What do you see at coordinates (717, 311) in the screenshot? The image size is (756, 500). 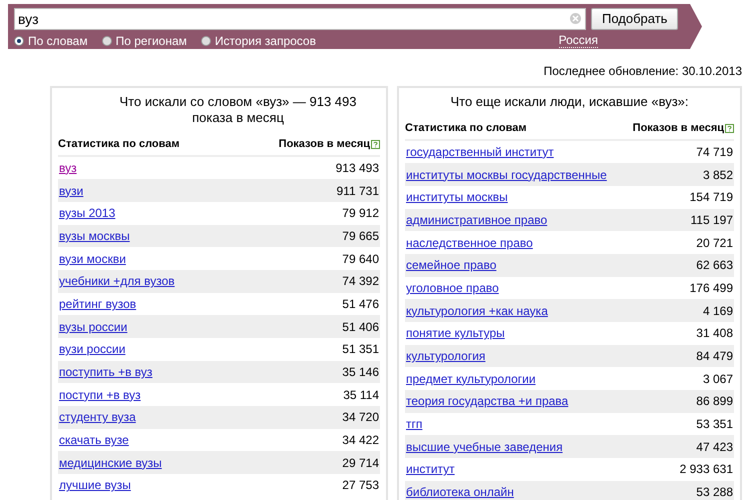 I see `count-cell-text: 4 169` at bounding box center [717, 311].